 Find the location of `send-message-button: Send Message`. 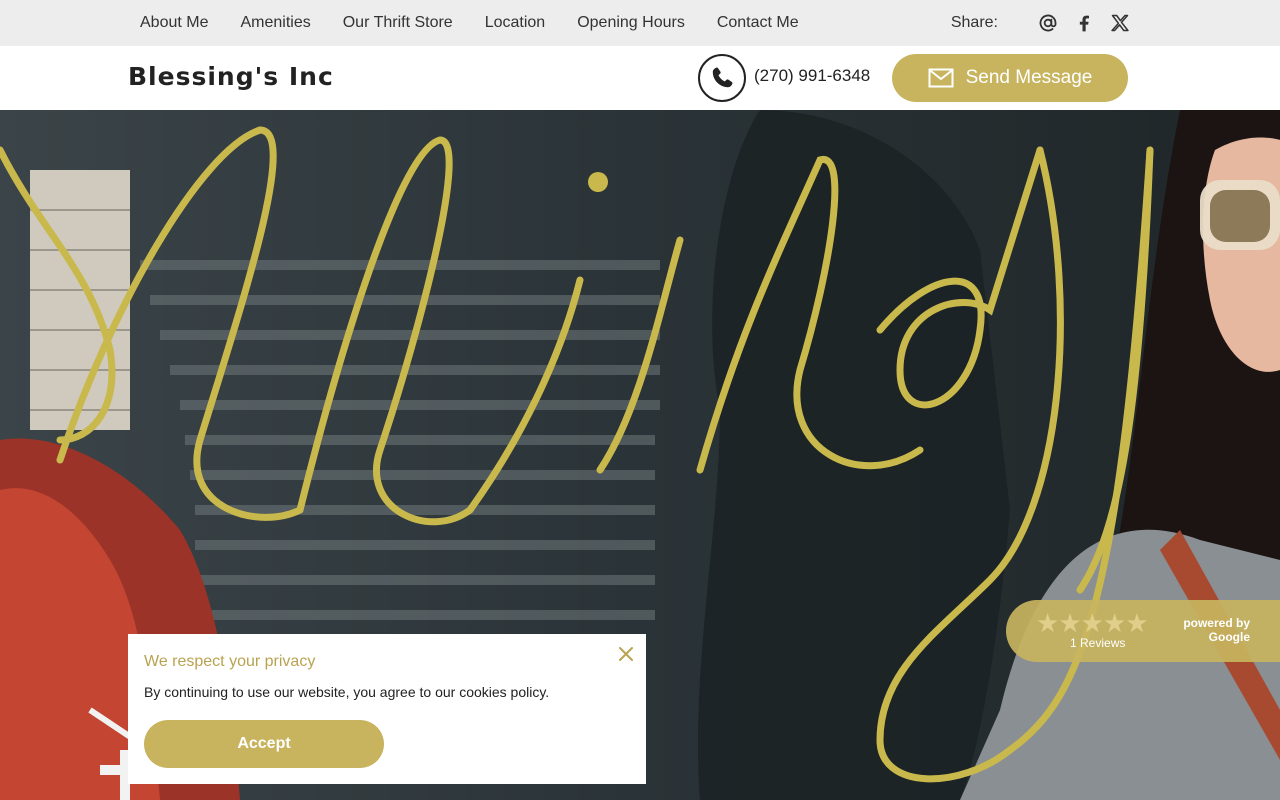

send-message-button: Send Message is located at coordinates (1010, 78).